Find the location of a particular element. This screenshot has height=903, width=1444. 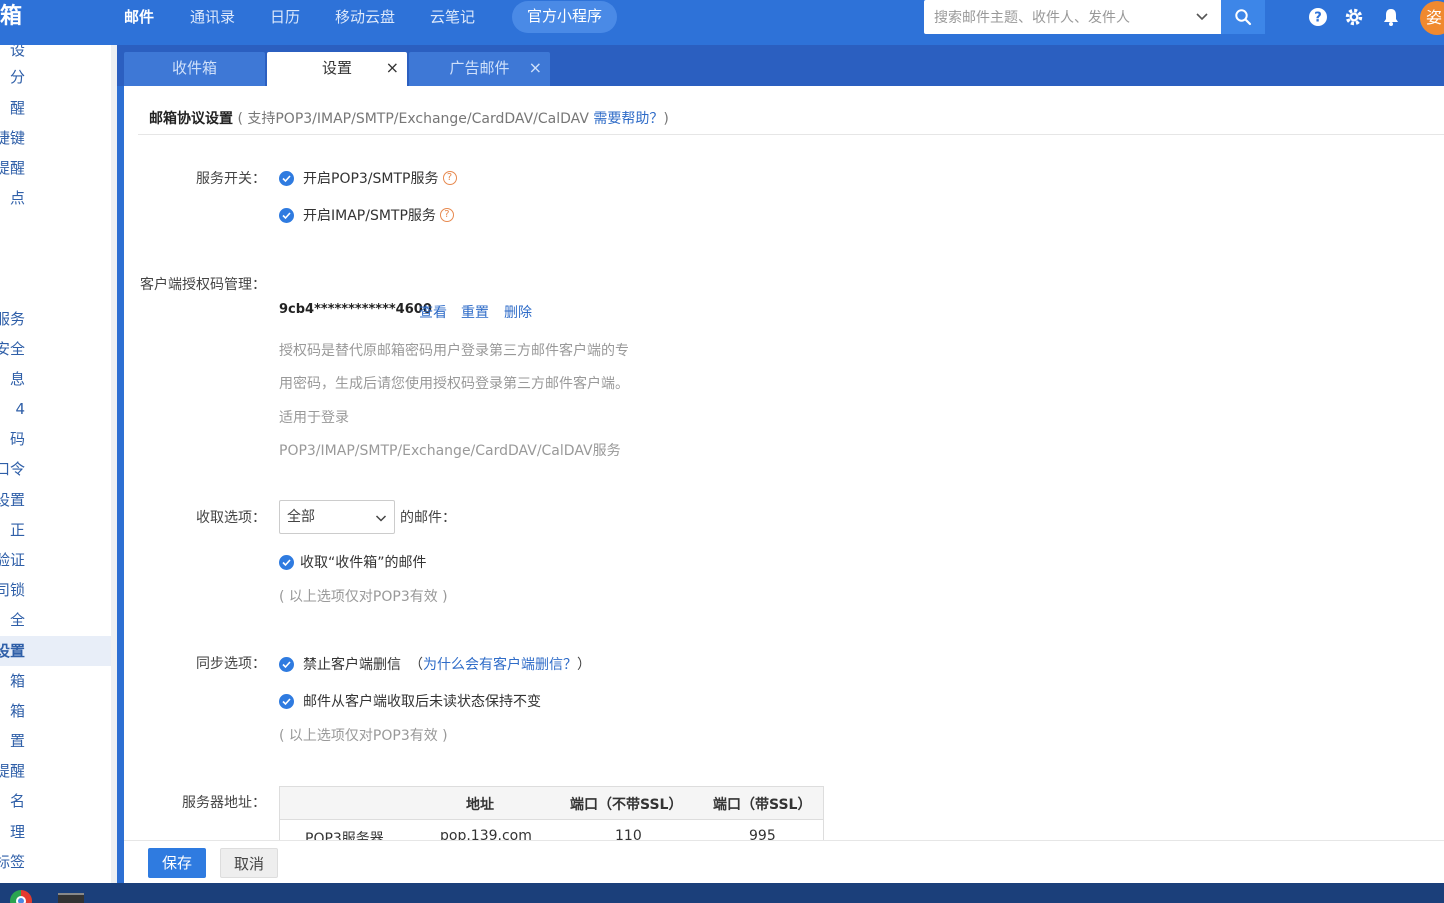

sidebar-item-label: 全 is located at coordinates (17, 620).